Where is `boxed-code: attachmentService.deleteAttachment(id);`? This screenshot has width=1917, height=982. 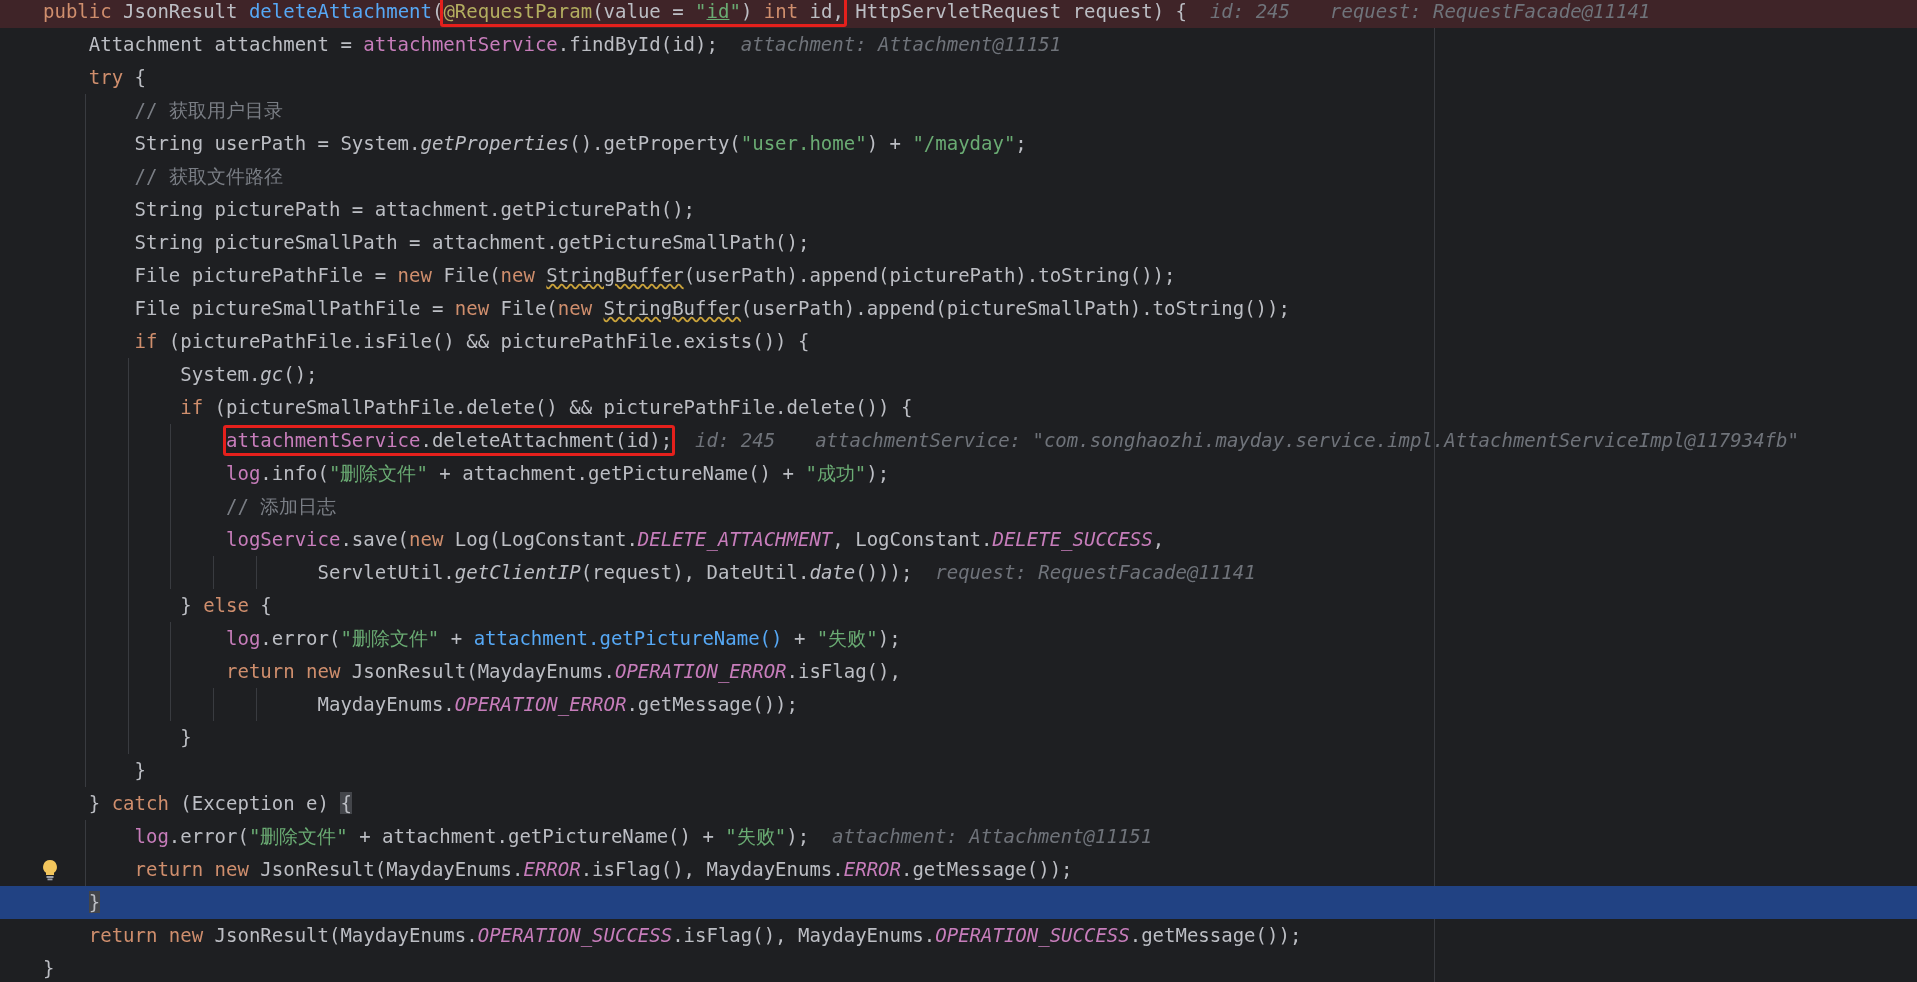 boxed-code: attachmentService.deleteAttachment(id); is located at coordinates (449, 440).